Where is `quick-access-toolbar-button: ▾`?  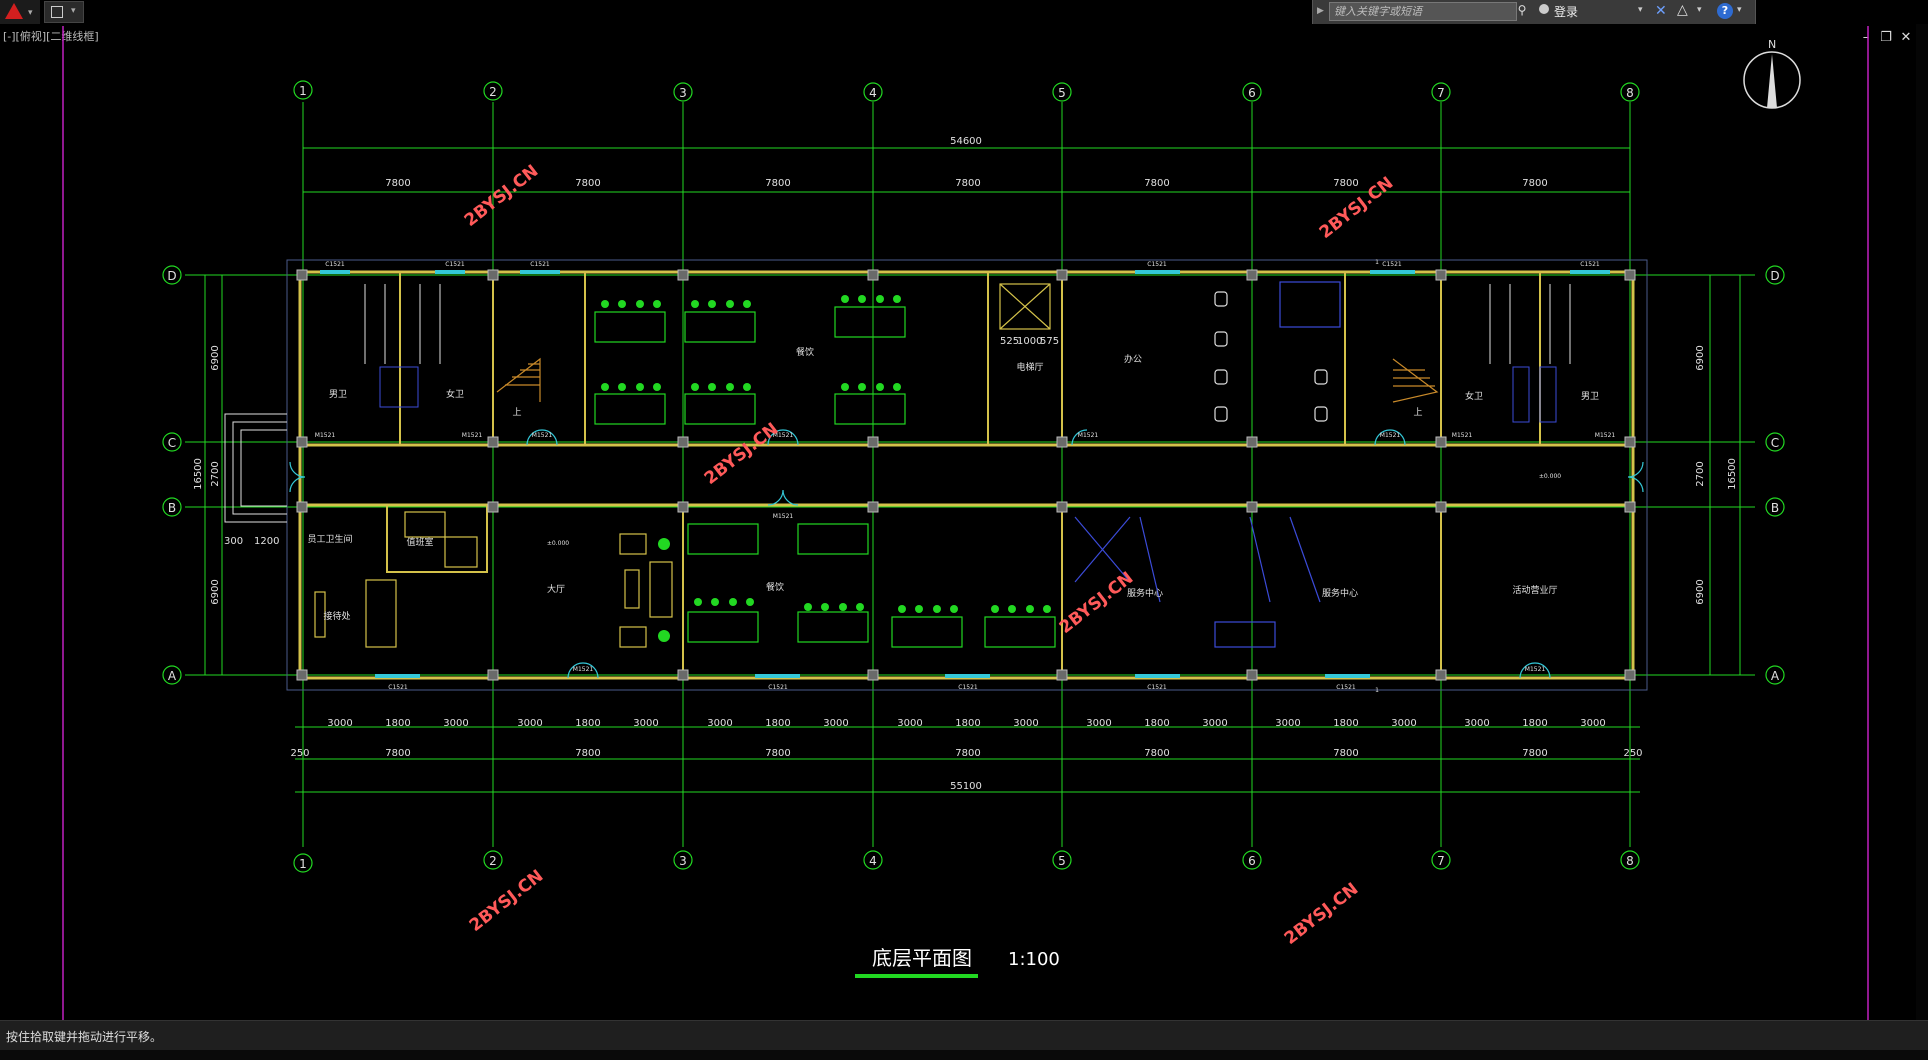
quick-access-toolbar-button: ▾ is located at coordinates (64, 12).